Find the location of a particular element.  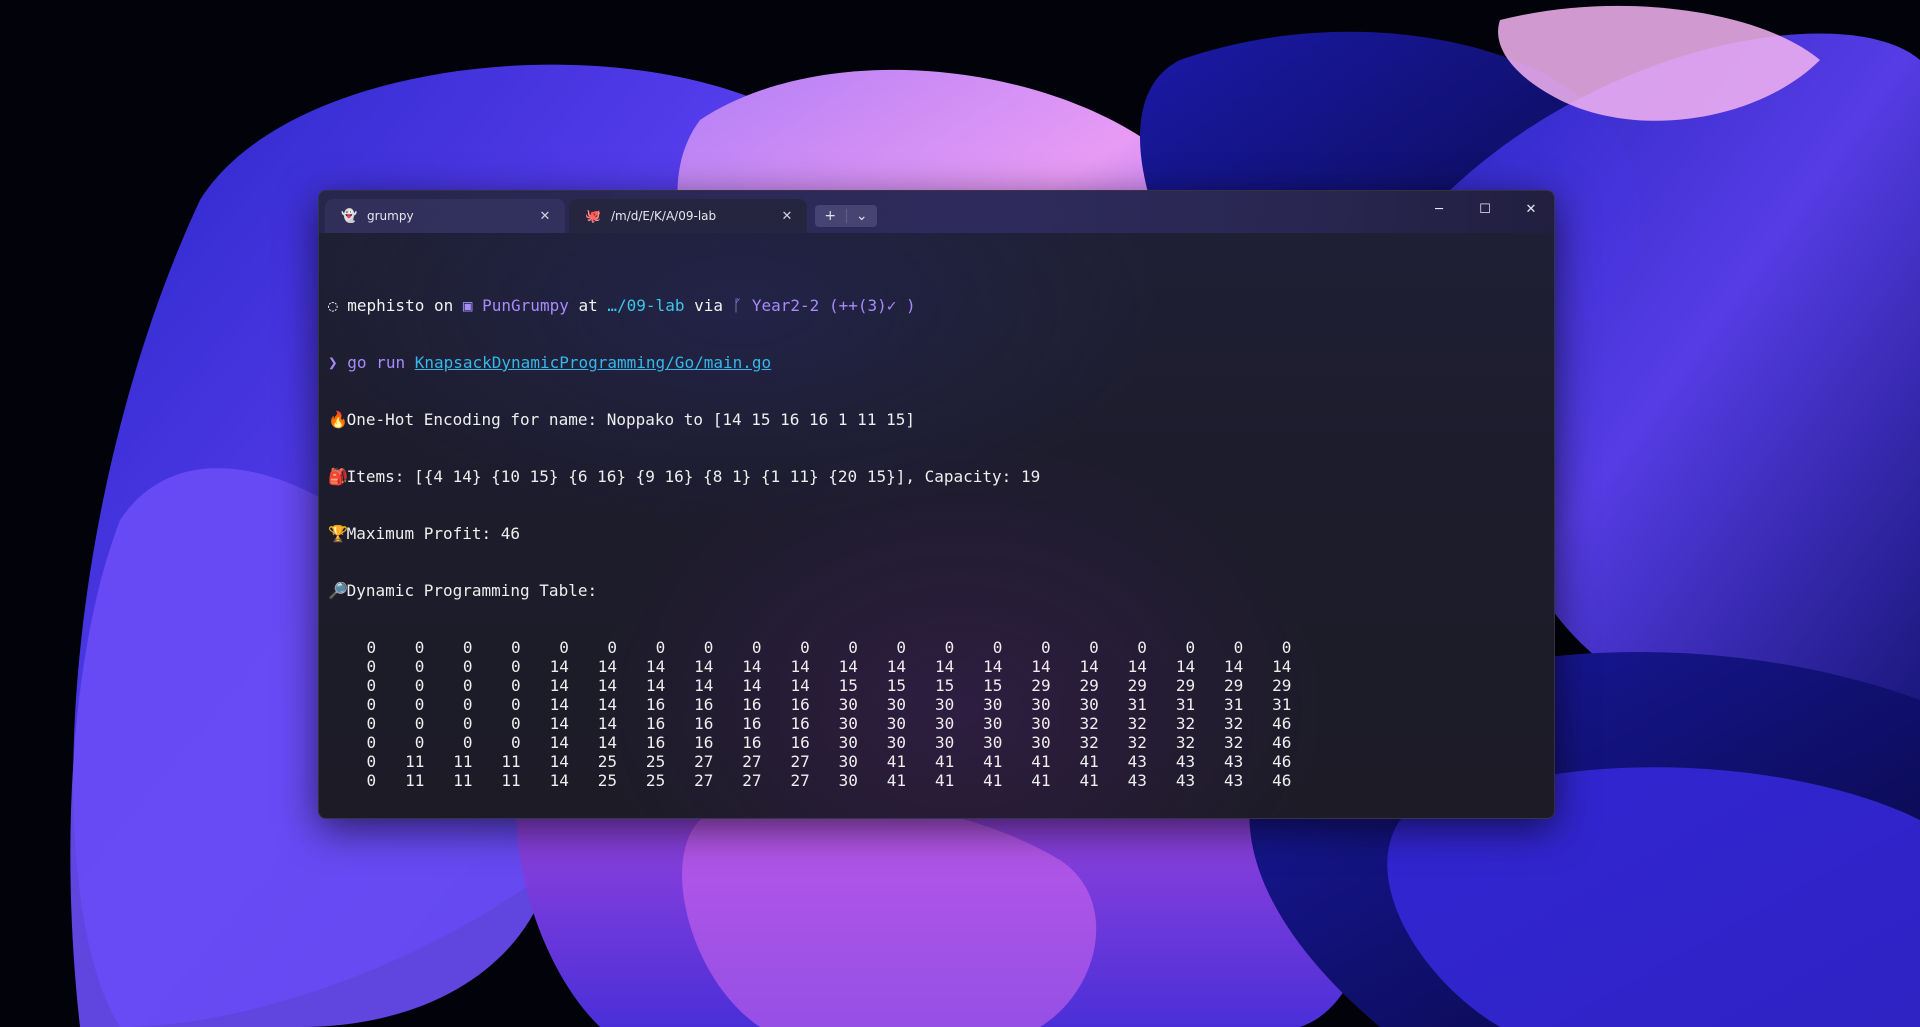

tab-grumpy: 👻 grumpy ✕ is located at coordinates (445, 216).